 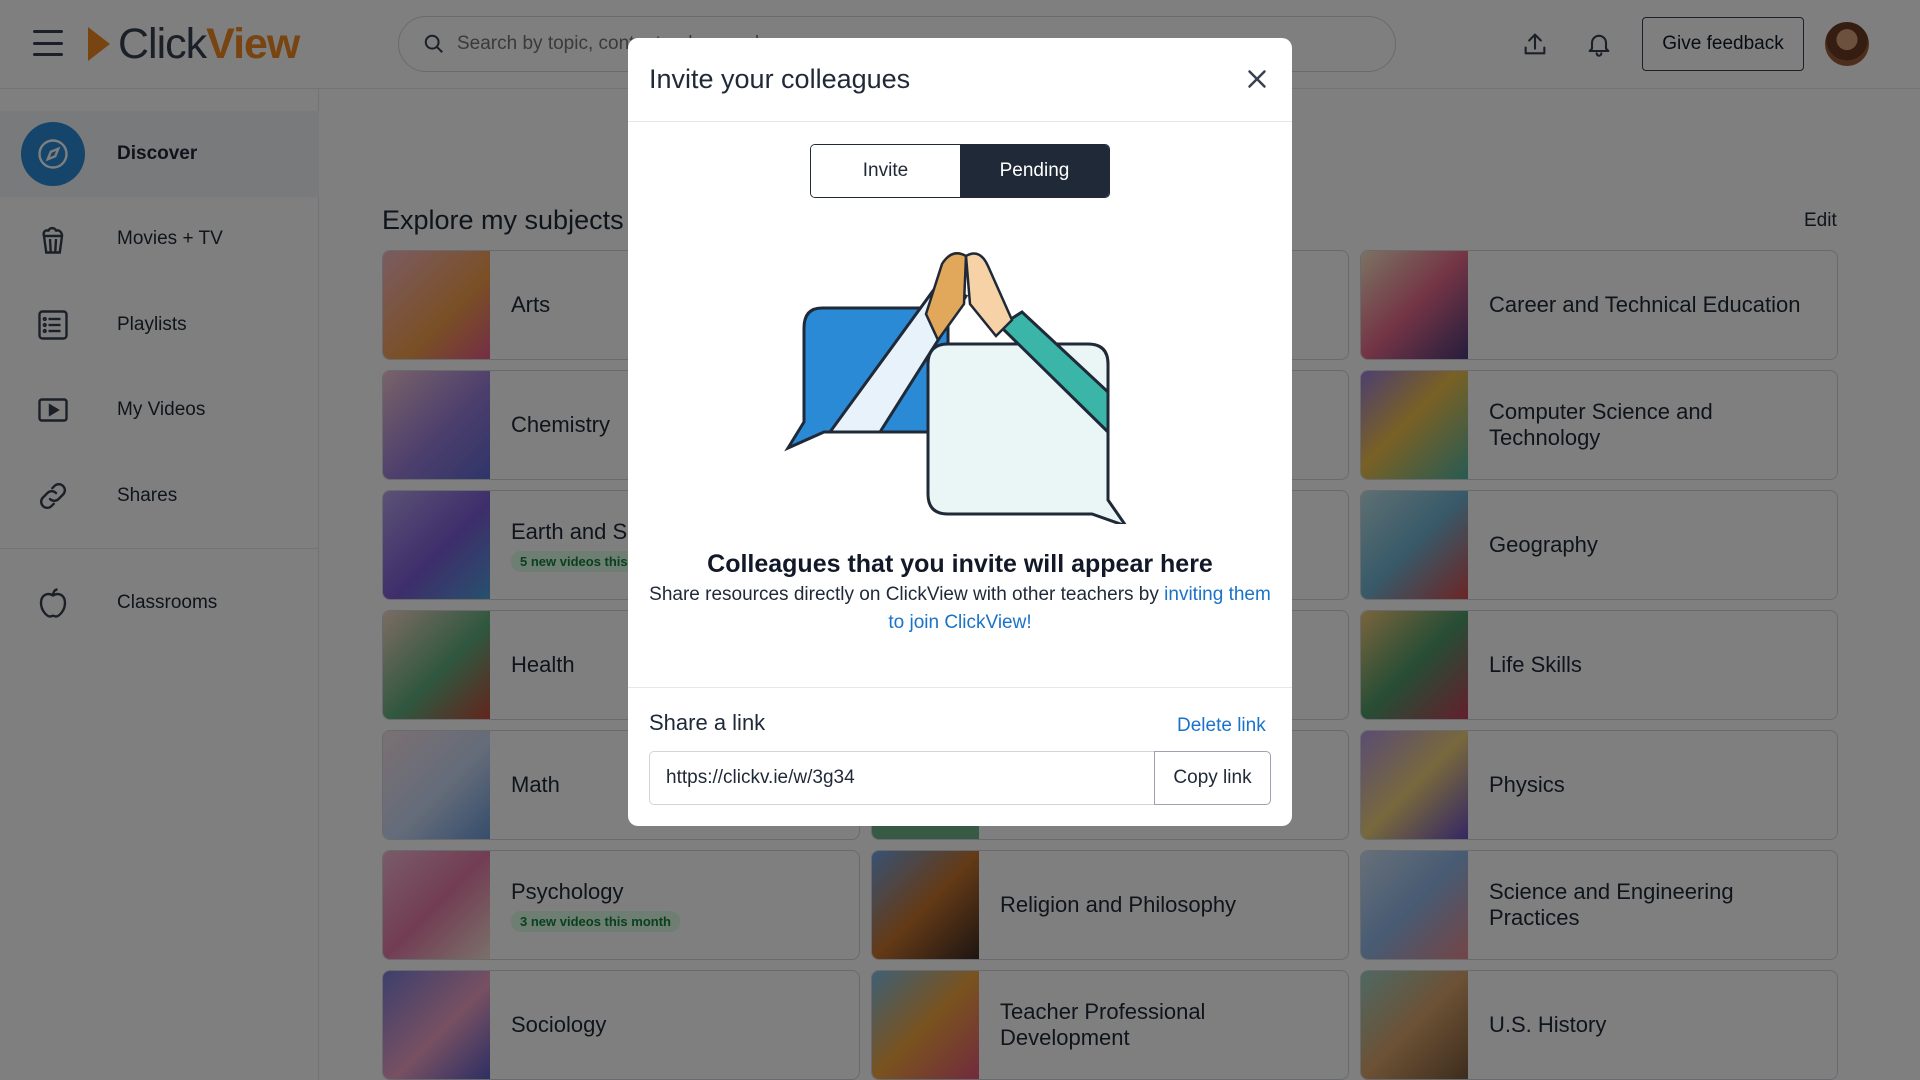 I want to click on share-link-field, so click(x=901, y=778).